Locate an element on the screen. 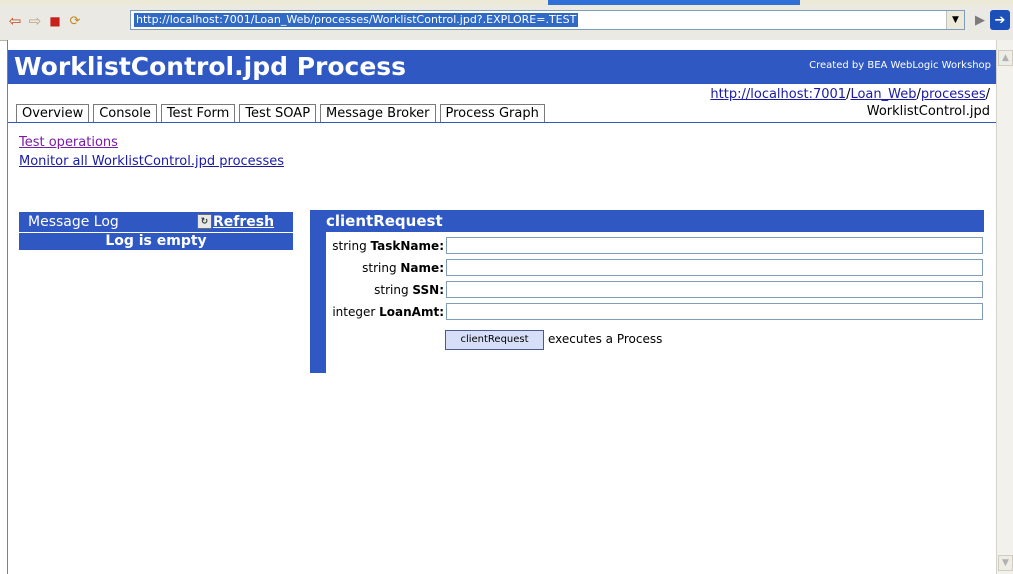 The height and width of the screenshot is (574, 1013). name-input is located at coordinates (714, 267).